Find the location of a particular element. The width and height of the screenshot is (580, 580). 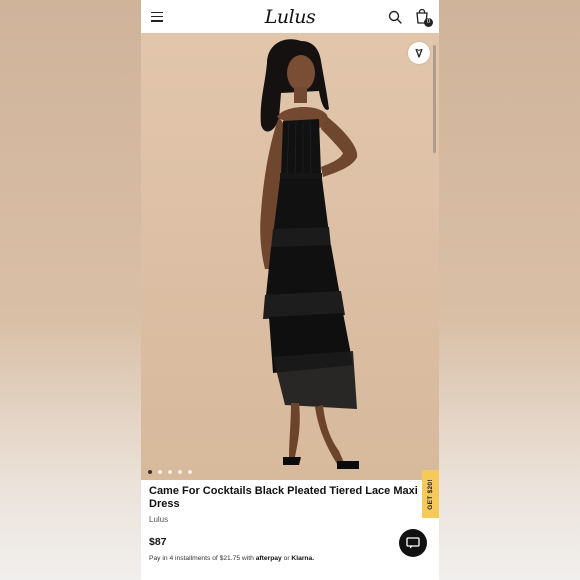

chat-icon is located at coordinates (413, 543).